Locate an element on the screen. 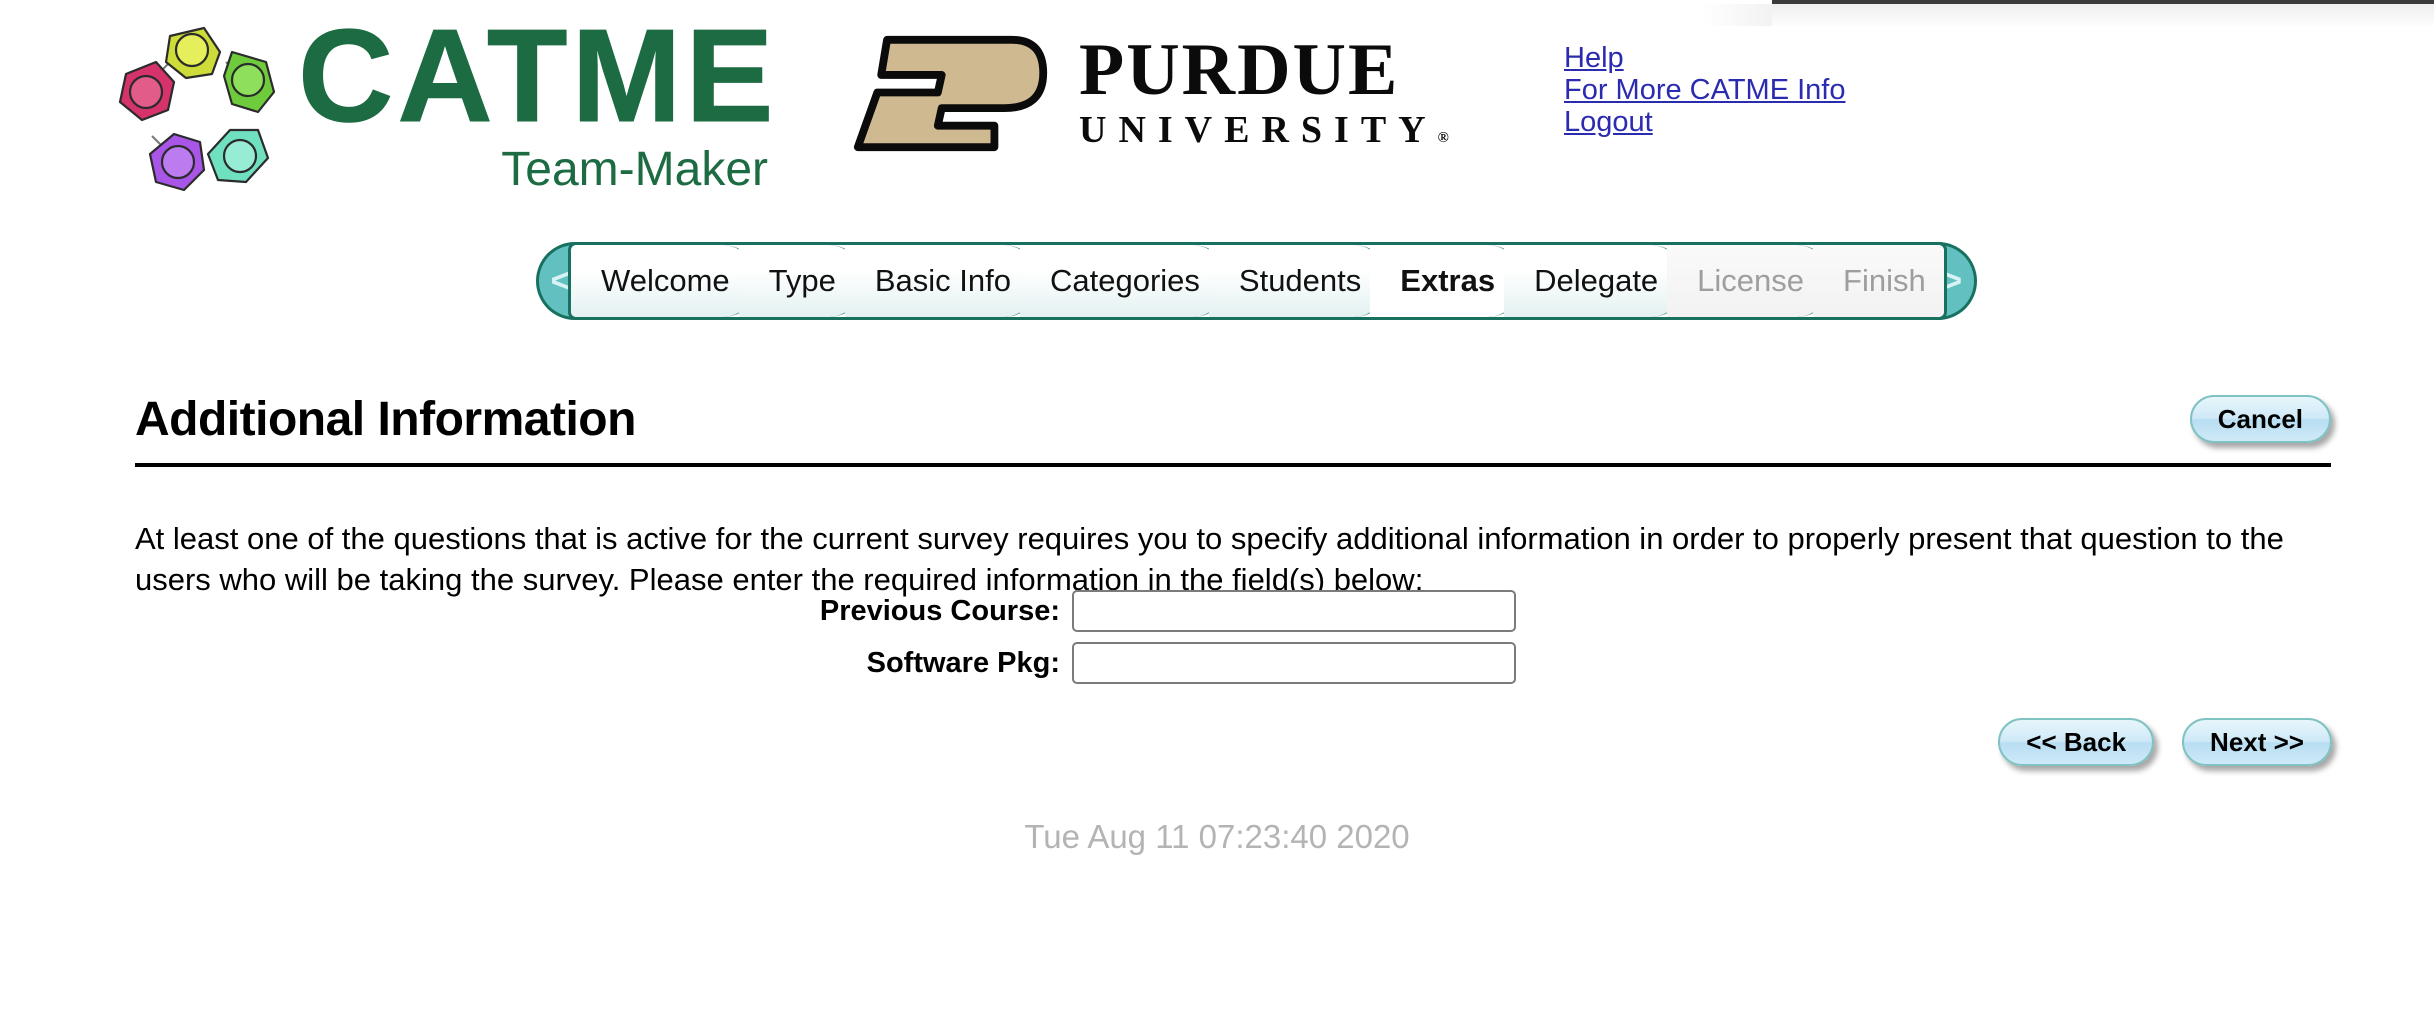 Image resolution: width=2434 pixels, height=1032 pixels. purdue-p-logo-icon is located at coordinates (950, 93).